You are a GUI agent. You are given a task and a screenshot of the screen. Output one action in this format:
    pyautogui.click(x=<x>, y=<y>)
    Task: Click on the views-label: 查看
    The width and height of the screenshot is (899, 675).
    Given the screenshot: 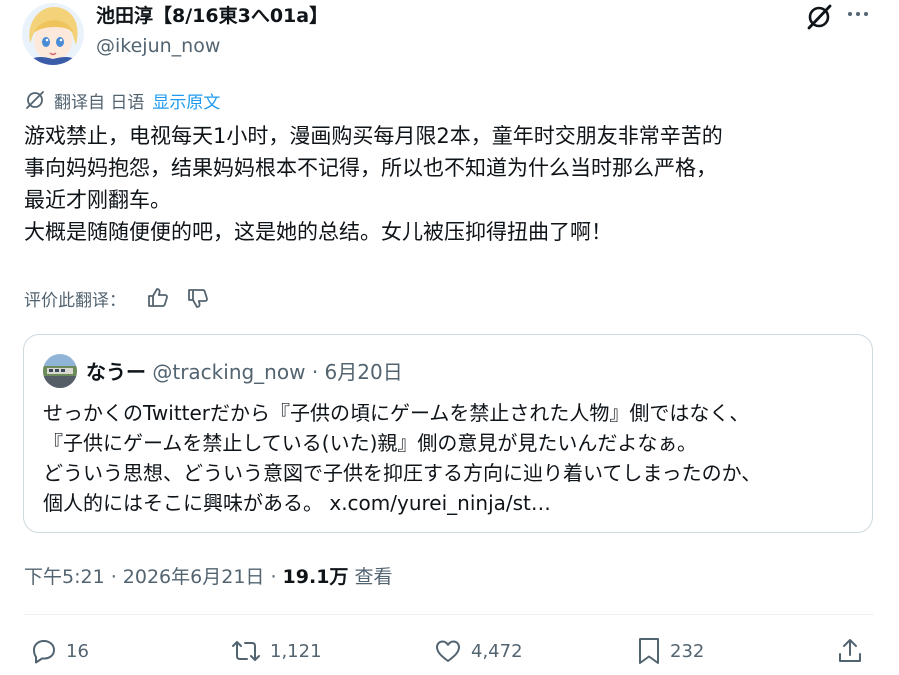 What is the action you would take?
    pyautogui.click(x=370, y=577)
    